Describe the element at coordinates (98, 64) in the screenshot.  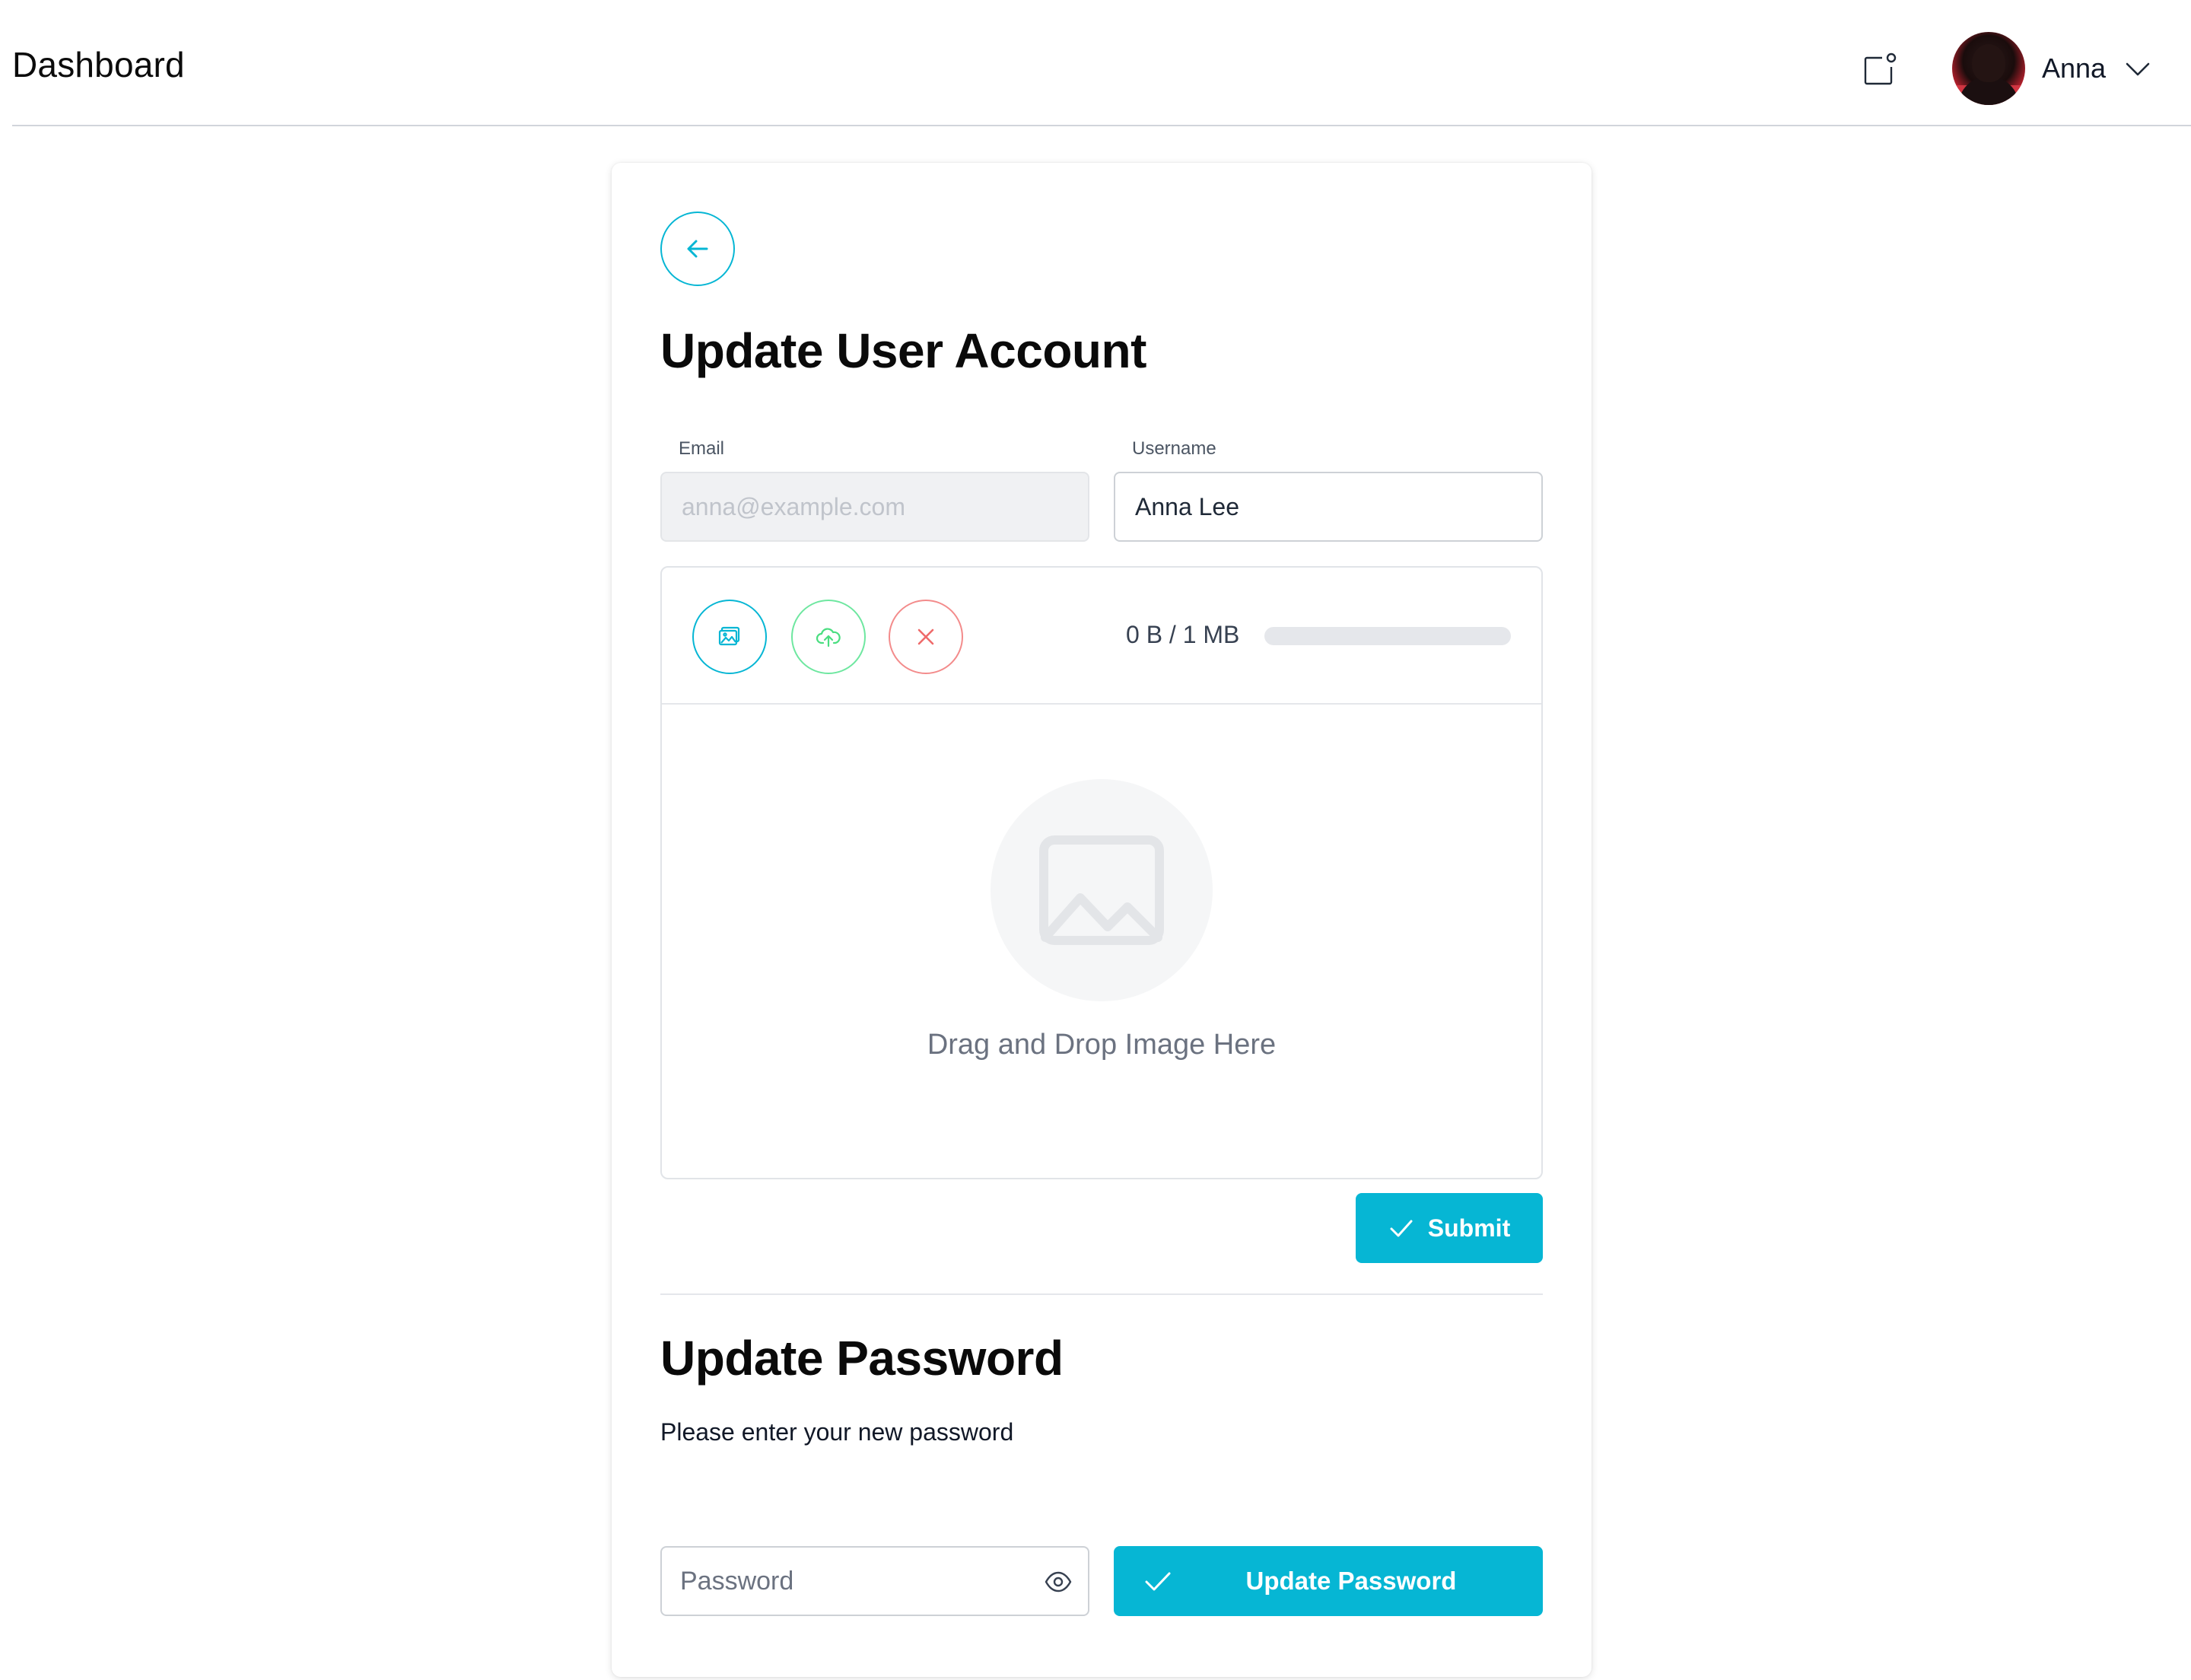
I see `app-title: Dashboard` at that location.